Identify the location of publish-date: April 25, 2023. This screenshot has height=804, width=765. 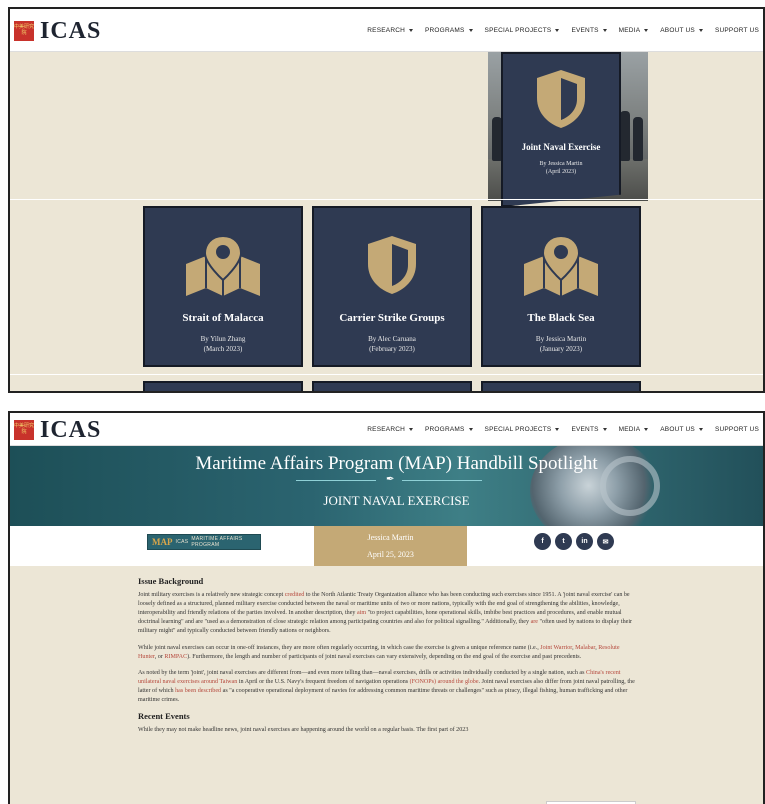
(390, 554).